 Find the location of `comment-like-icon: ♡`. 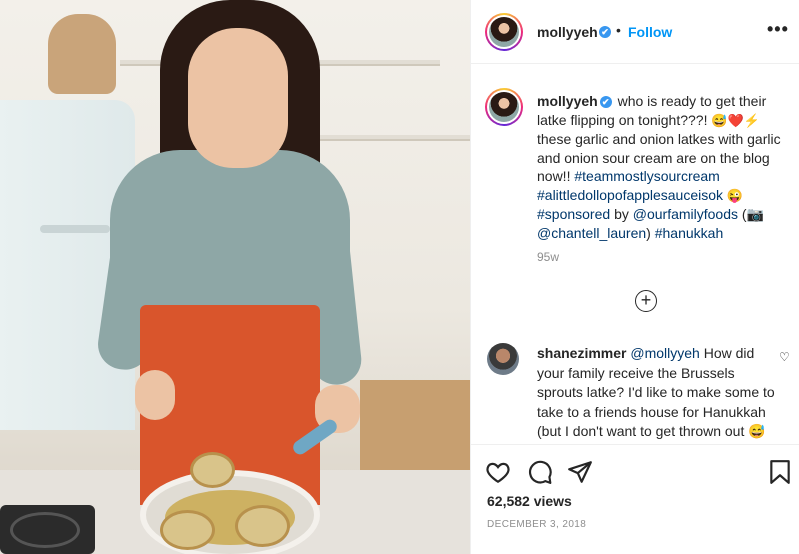

comment-like-icon: ♡ is located at coordinates (784, 357).